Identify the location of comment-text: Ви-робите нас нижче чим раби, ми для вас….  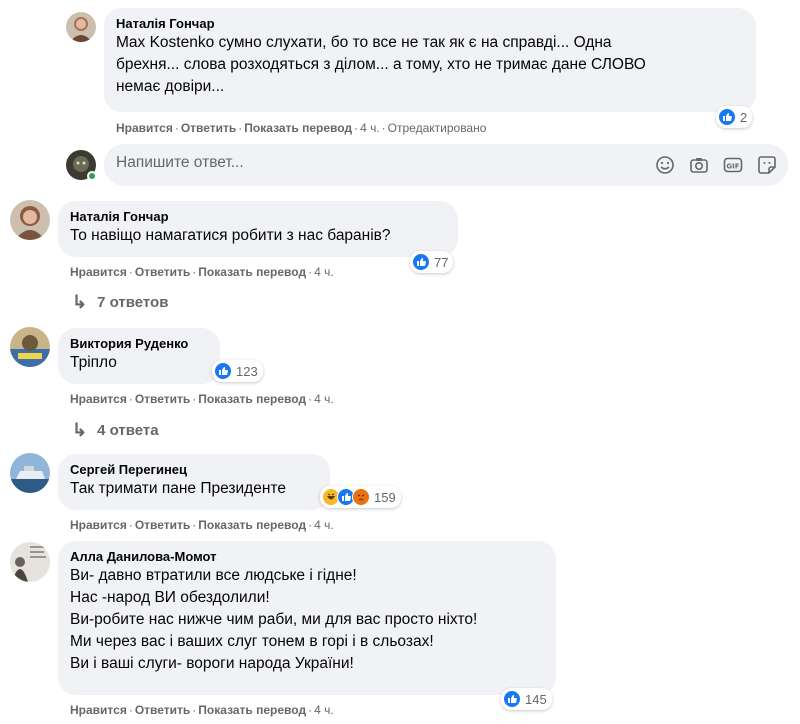
(274, 619).